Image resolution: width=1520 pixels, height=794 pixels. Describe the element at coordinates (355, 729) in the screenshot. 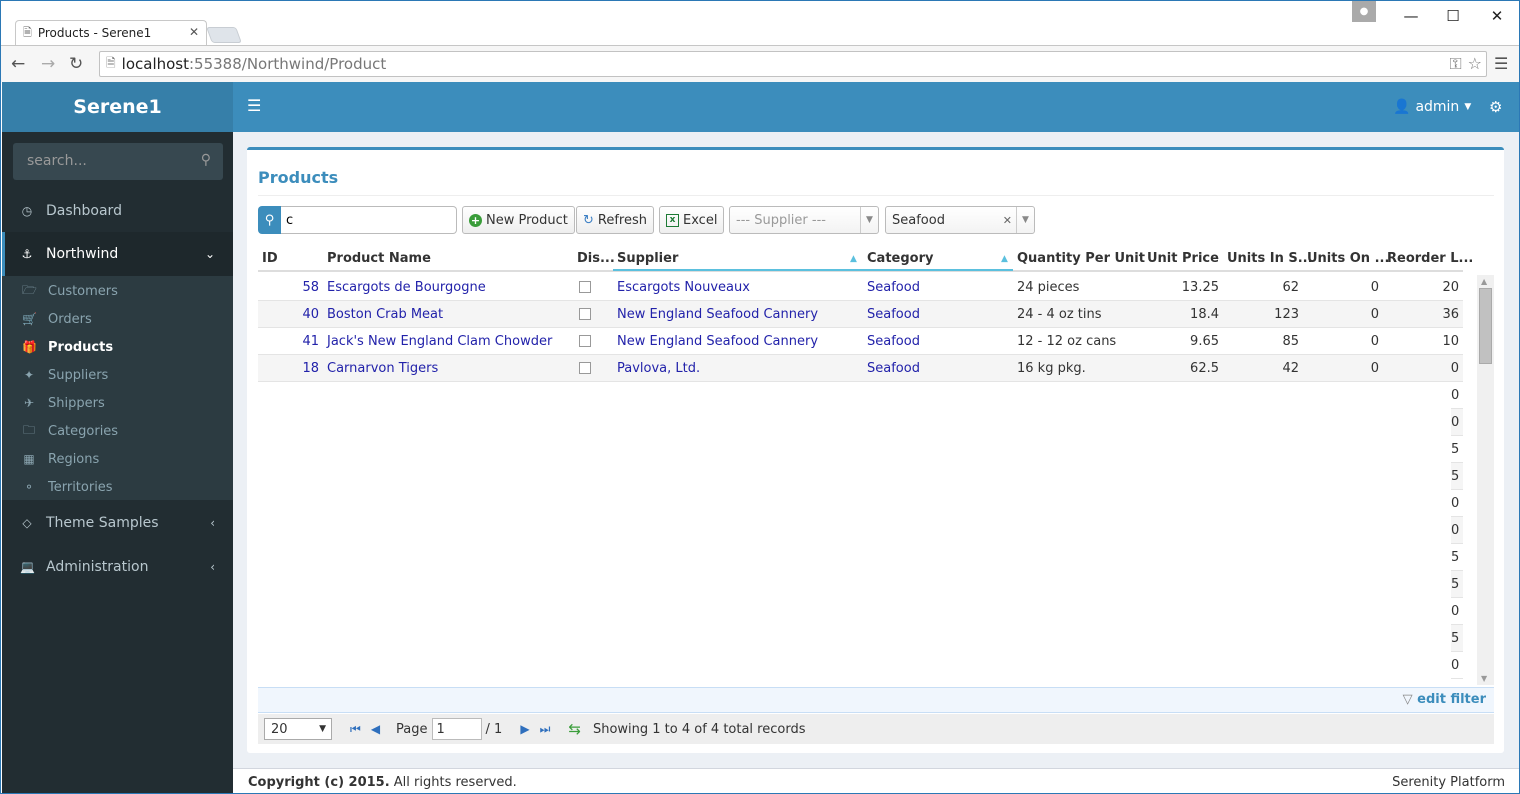

I see `first-page-icon: ⏮` at that location.